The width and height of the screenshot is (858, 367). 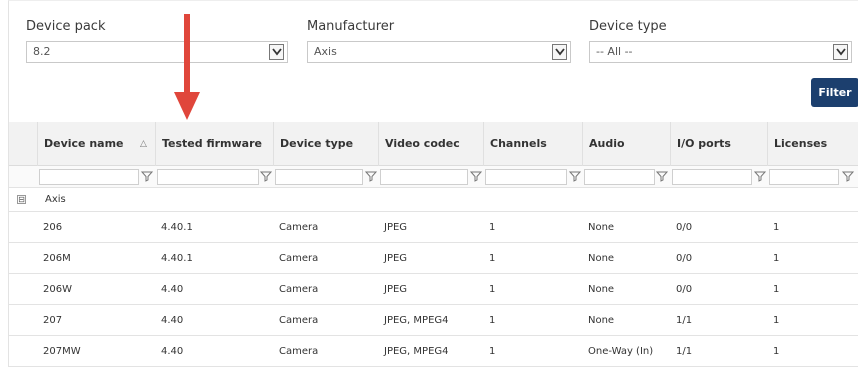 I want to click on cell-audio: One-Way (In), so click(x=621, y=351).